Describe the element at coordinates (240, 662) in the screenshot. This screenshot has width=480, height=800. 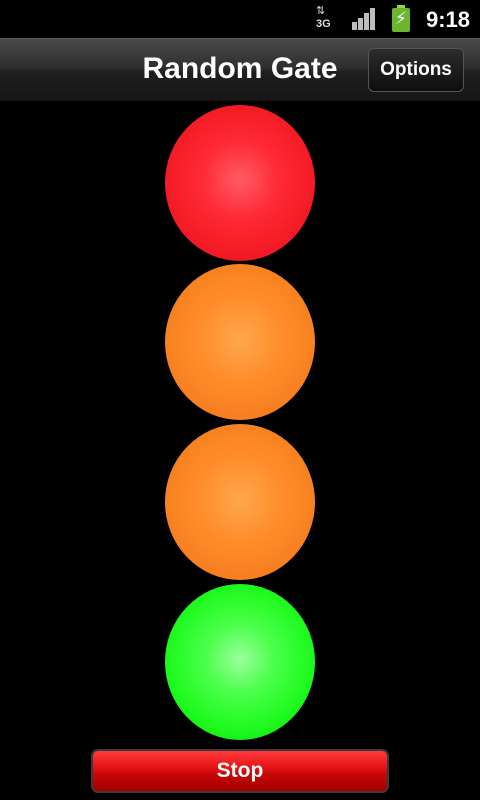
I see `green-light` at that location.